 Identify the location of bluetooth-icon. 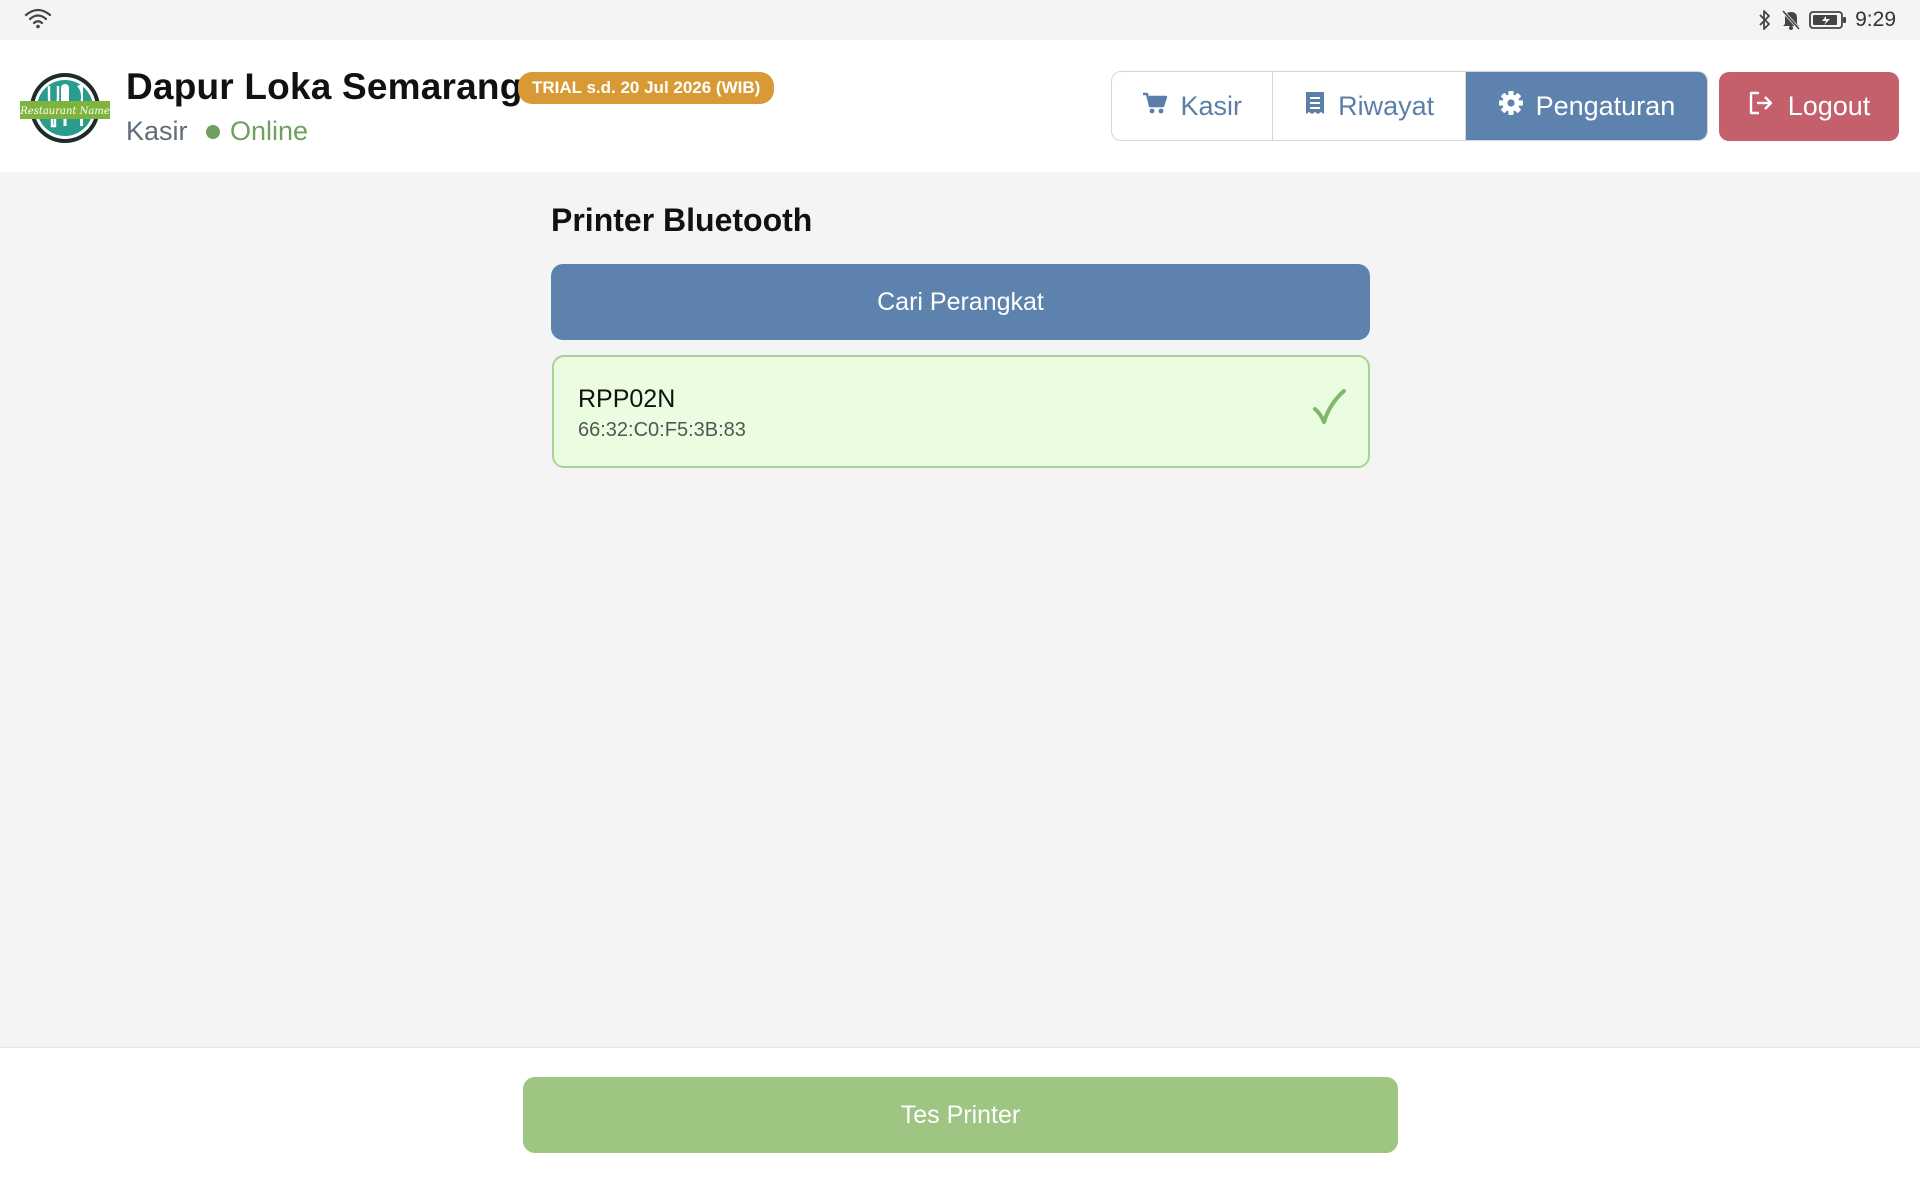
(1765, 20).